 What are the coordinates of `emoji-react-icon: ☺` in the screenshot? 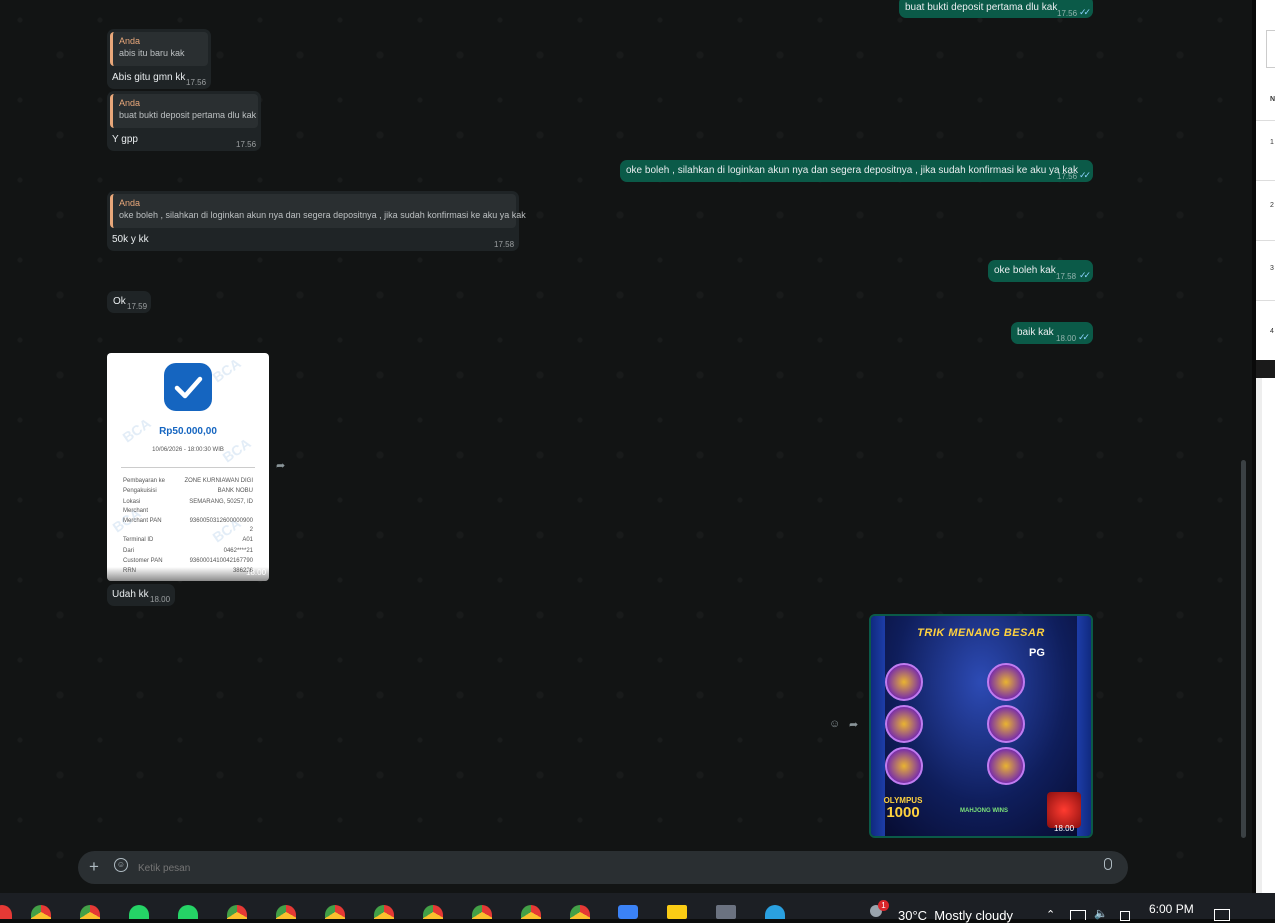 It's located at (834, 724).